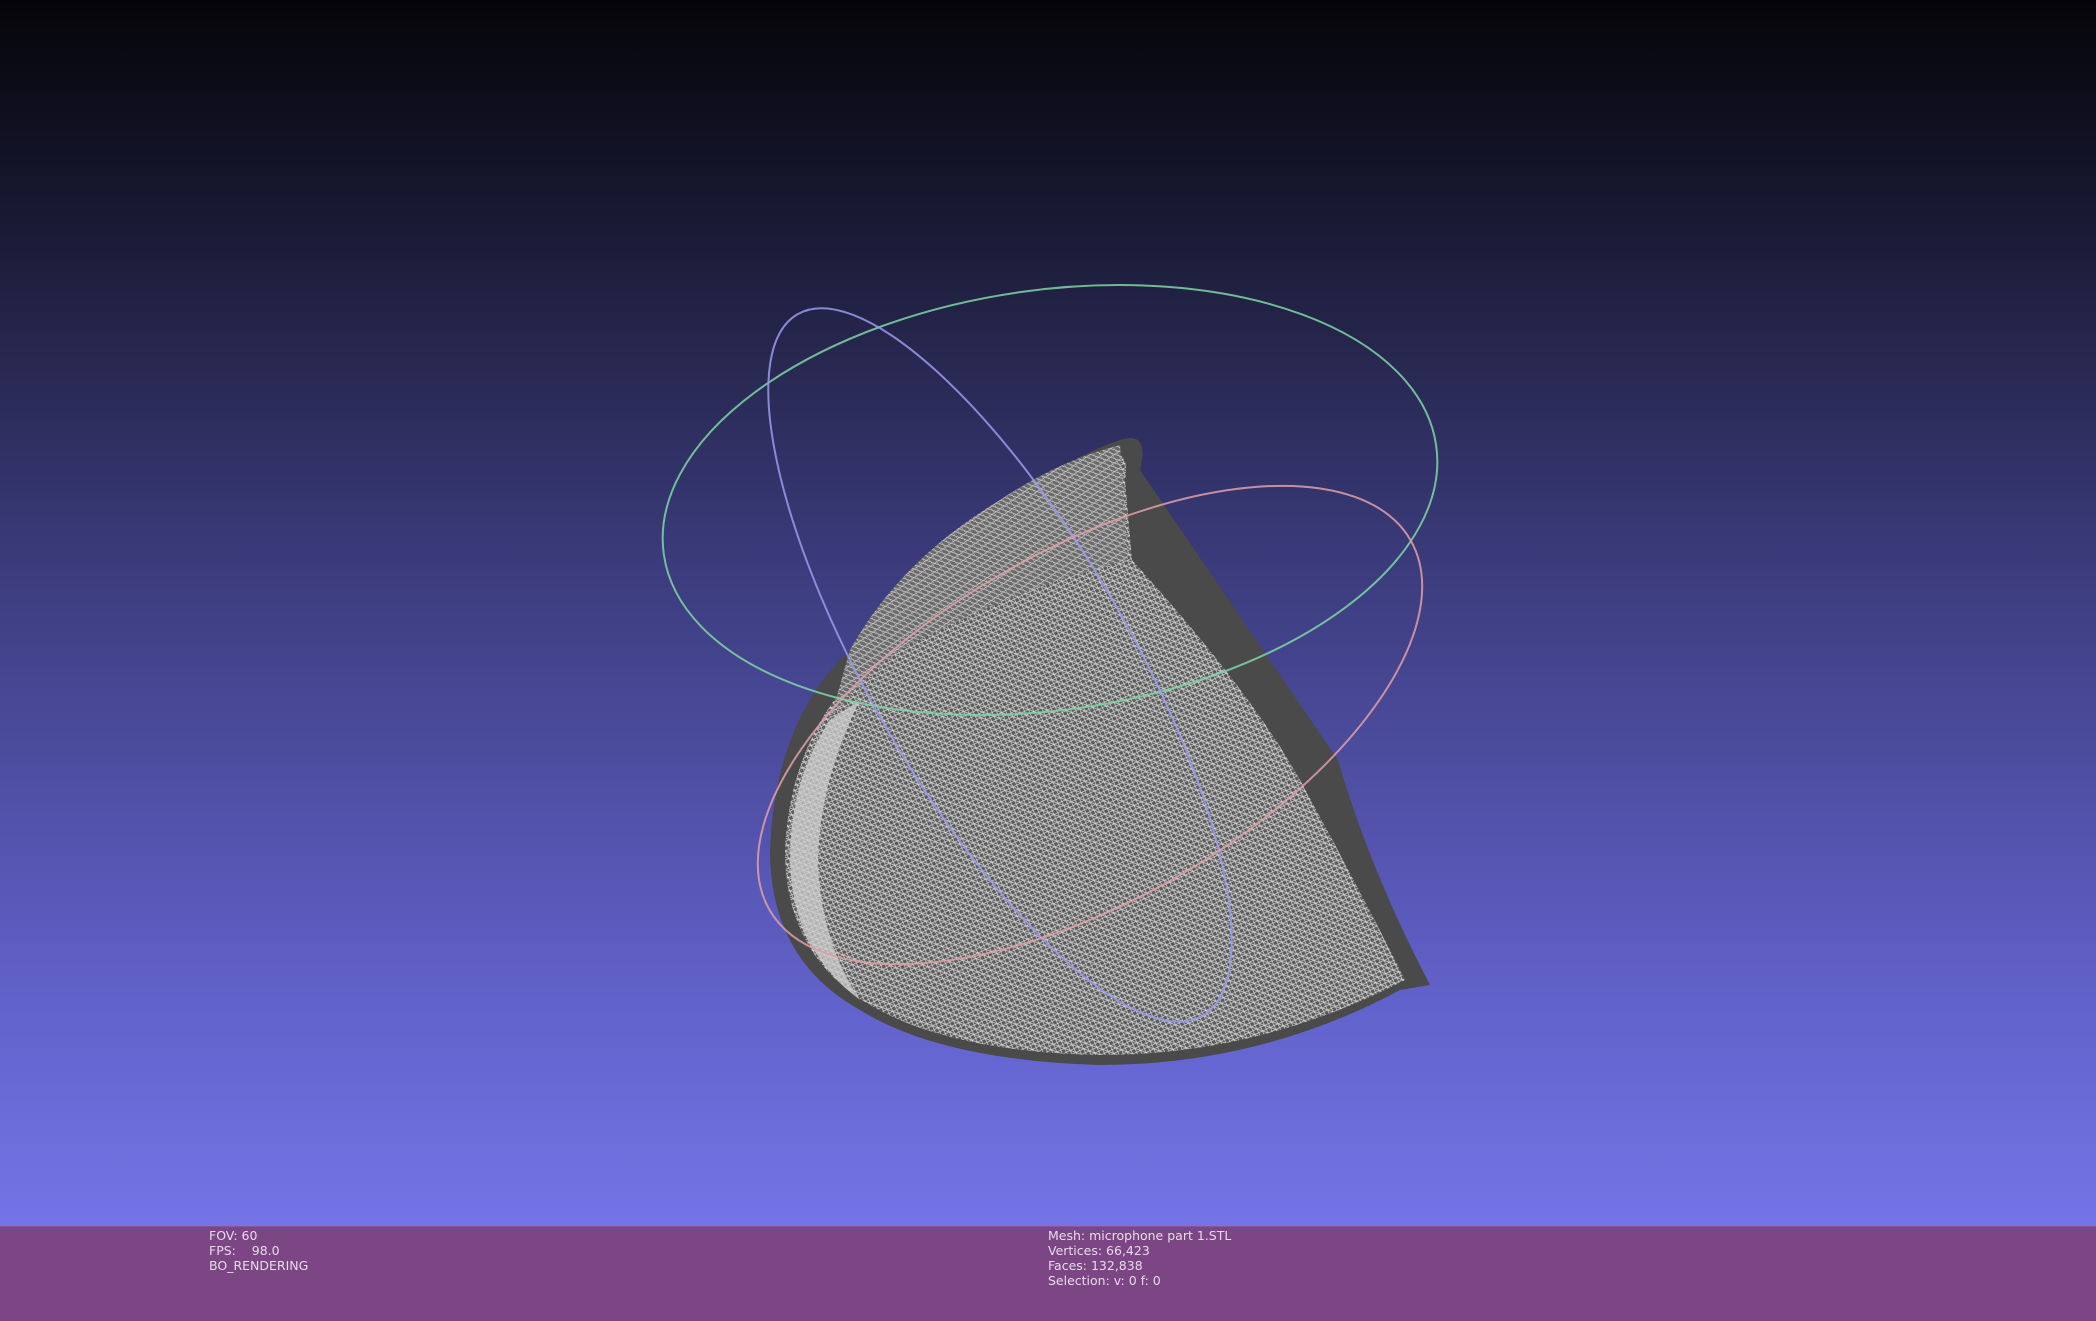  Describe the element at coordinates (233, 1235) in the screenshot. I see `fov-label: FOV: 60` at that location.